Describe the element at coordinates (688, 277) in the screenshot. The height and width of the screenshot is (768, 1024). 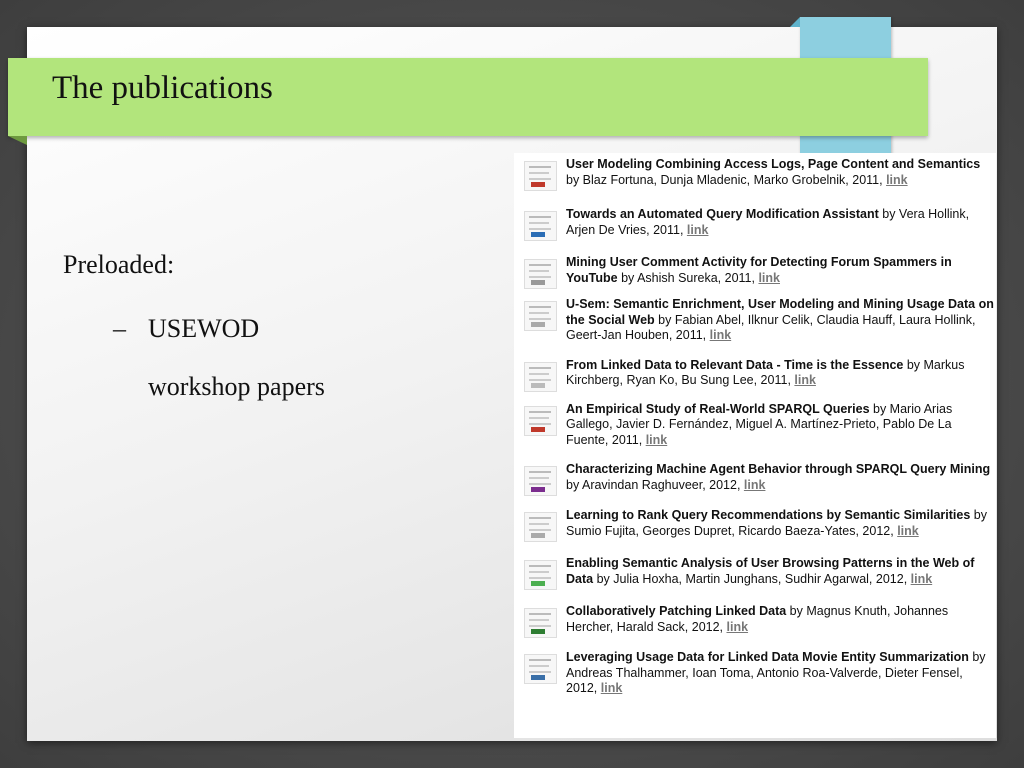
I see `publication-authors: by Ashish Sureka, 2011,` at that location.